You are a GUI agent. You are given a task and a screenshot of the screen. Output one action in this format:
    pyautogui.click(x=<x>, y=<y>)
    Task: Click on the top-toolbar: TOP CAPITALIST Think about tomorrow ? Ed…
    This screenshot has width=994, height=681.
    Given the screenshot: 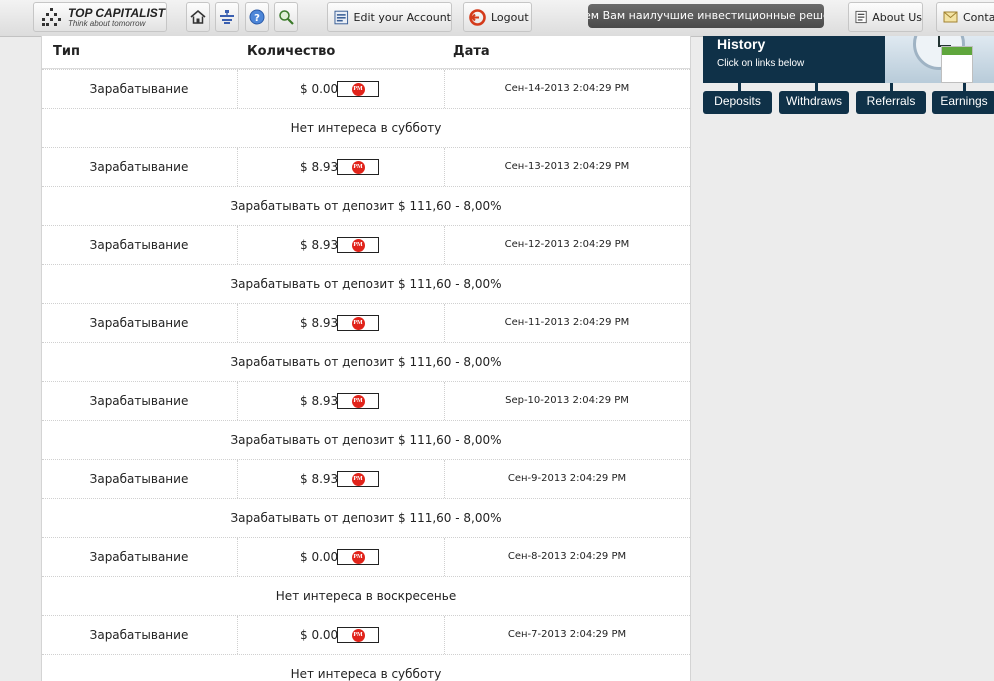 What is the action you would take?
    pyautogui.click(x=497, y=18)
    